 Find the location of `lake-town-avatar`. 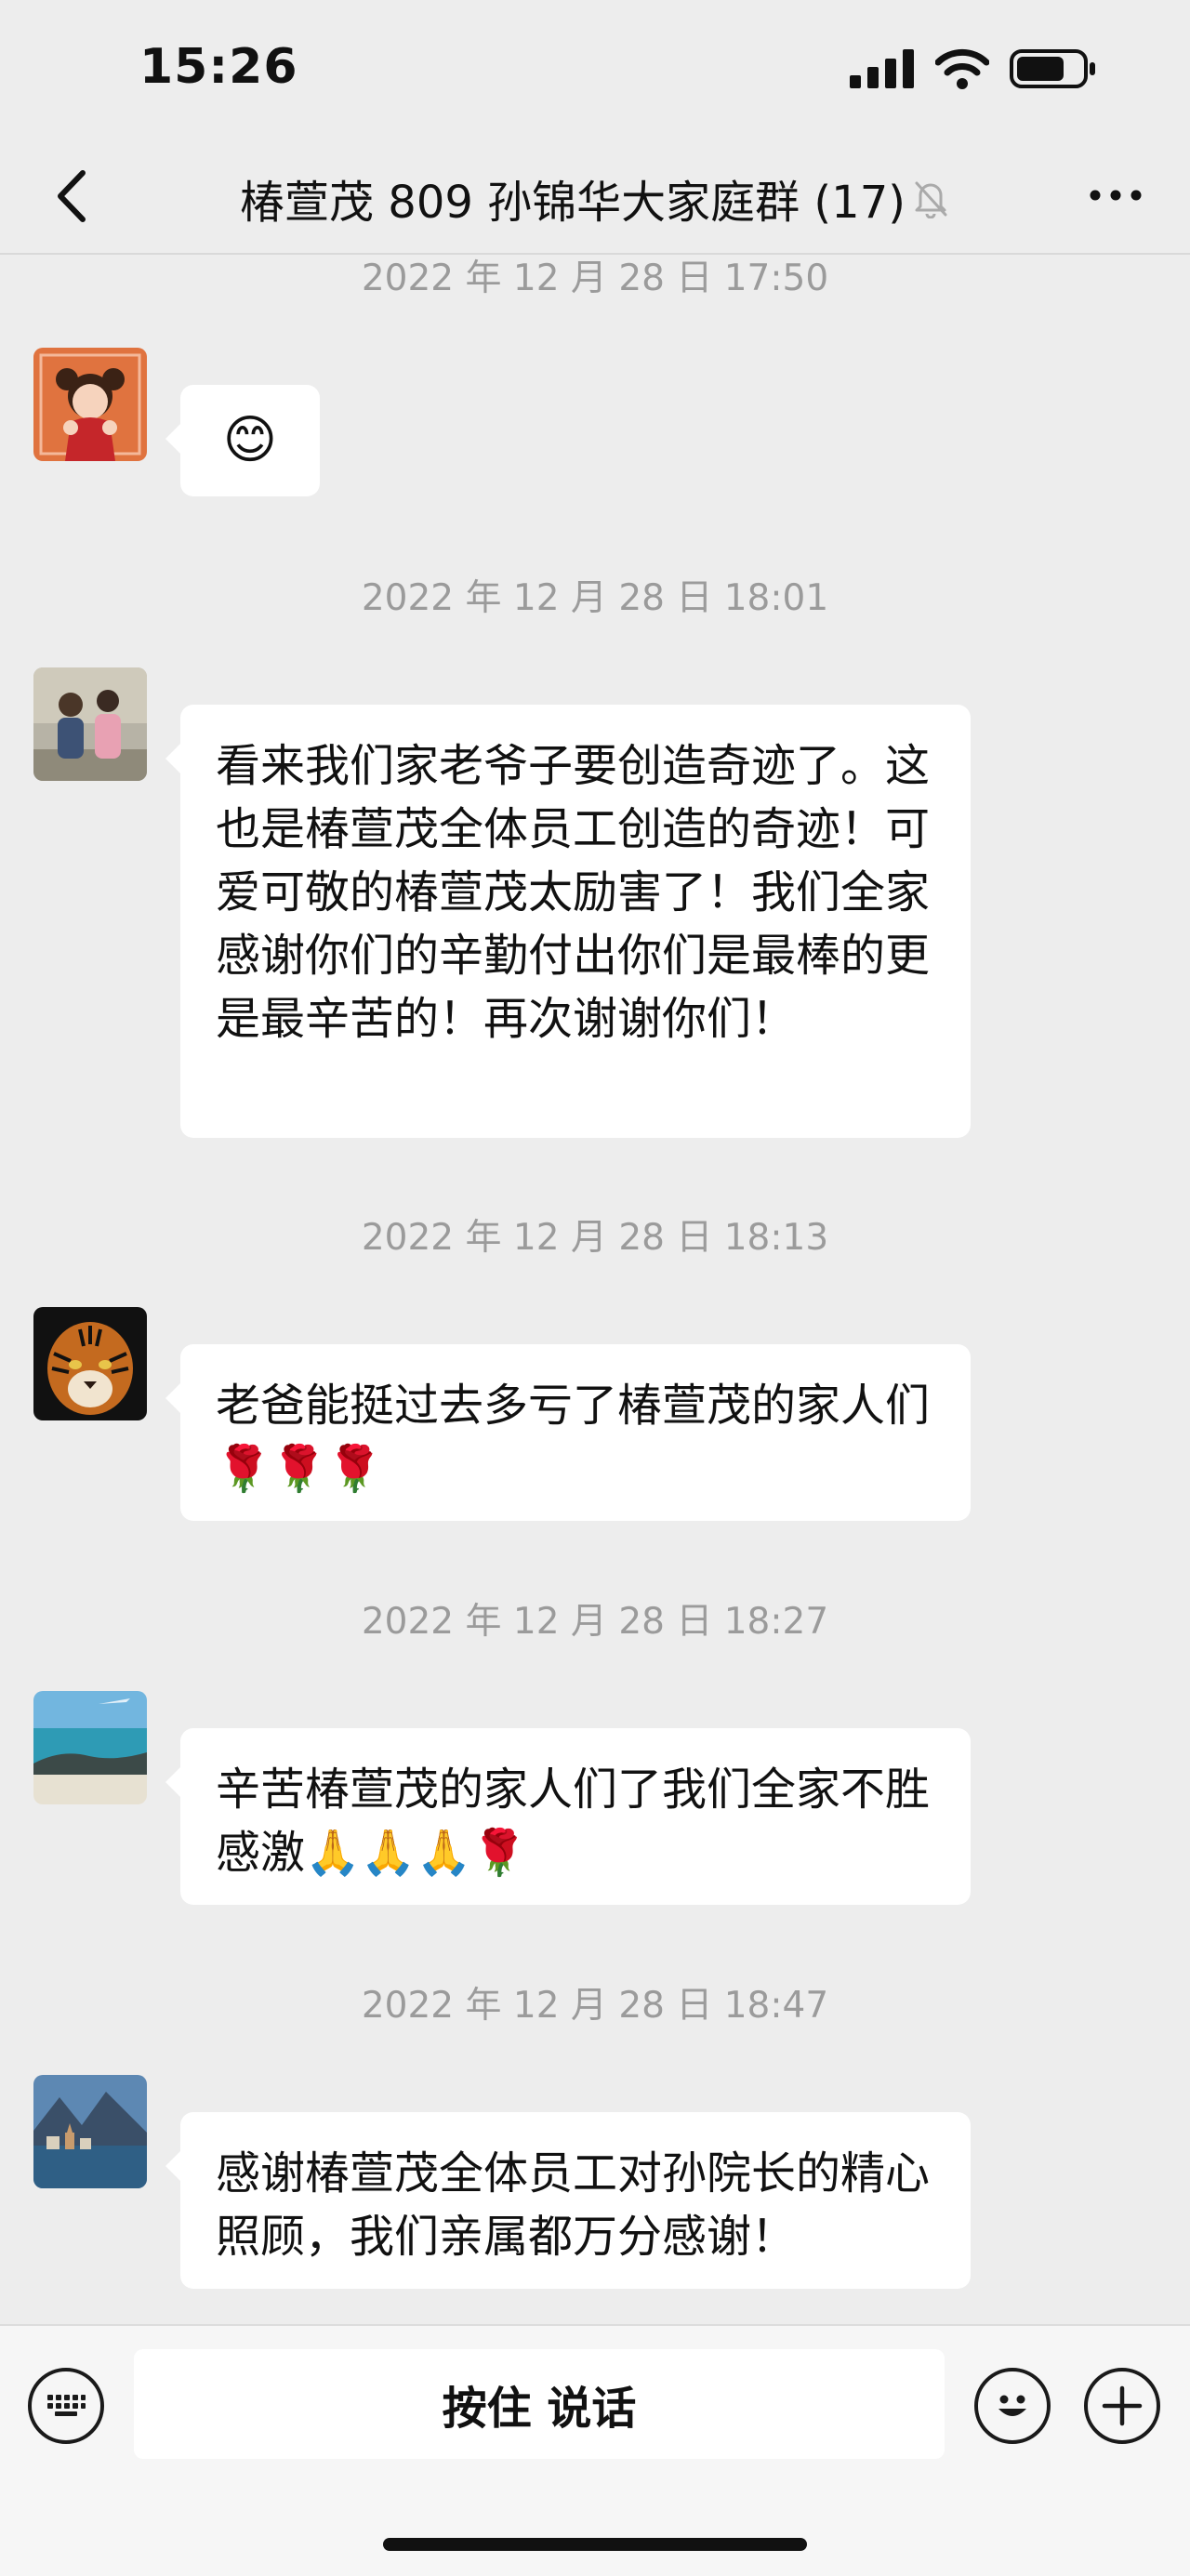

lake-town-avatar is located at coordinates (90, 2131).